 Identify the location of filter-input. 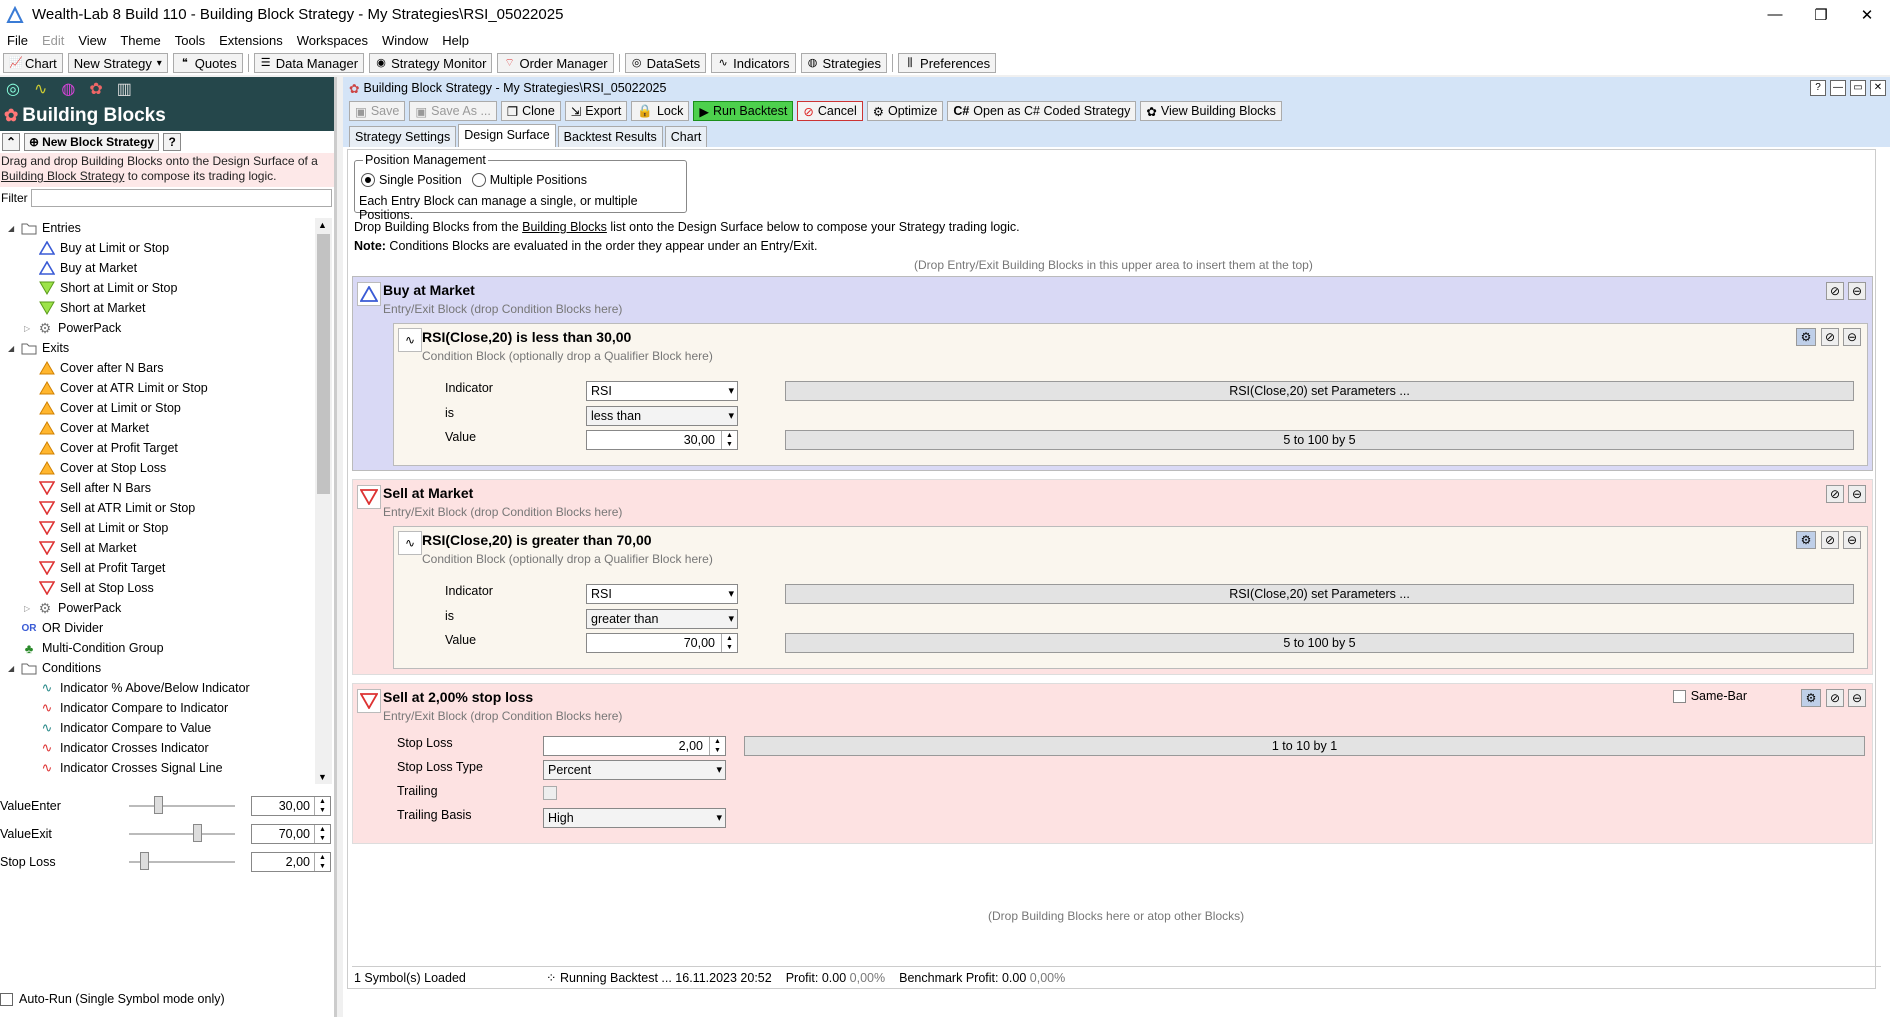
(181, 198).